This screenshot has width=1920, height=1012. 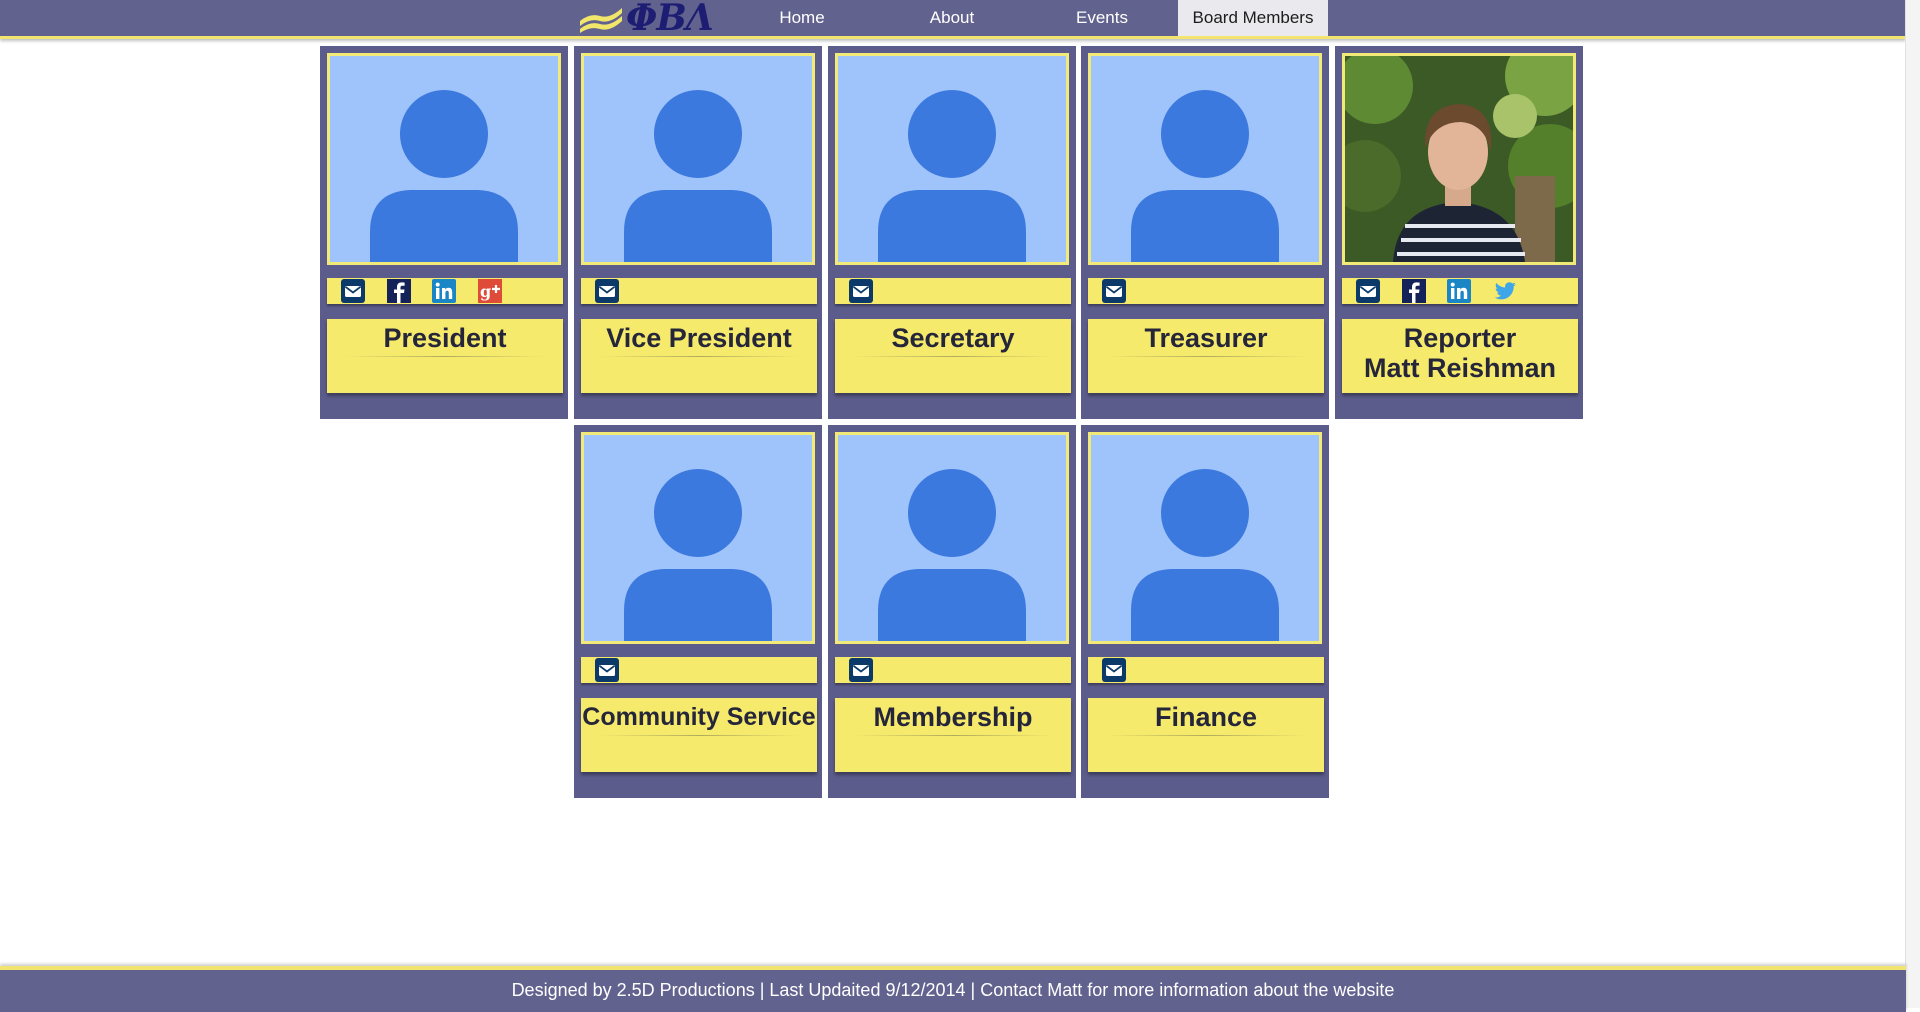 I want to click on board-card-secretary: Secretary, so click(x=952, y=232).